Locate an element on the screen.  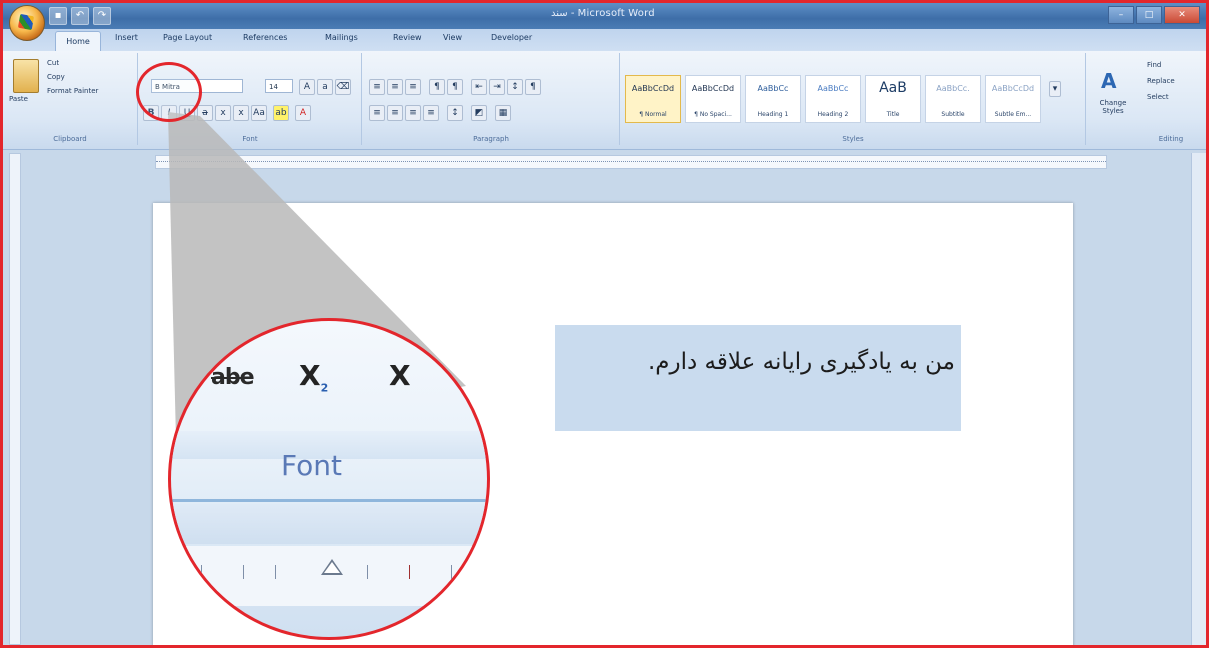
ltr-icon: ¶ is located at coordinates (455, 87).